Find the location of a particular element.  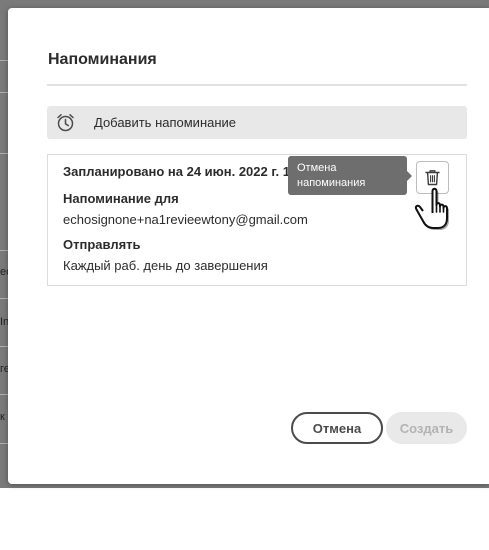

cancel-reminder-tooltip: Отмена напоминания is located at coordinates (350, 175).